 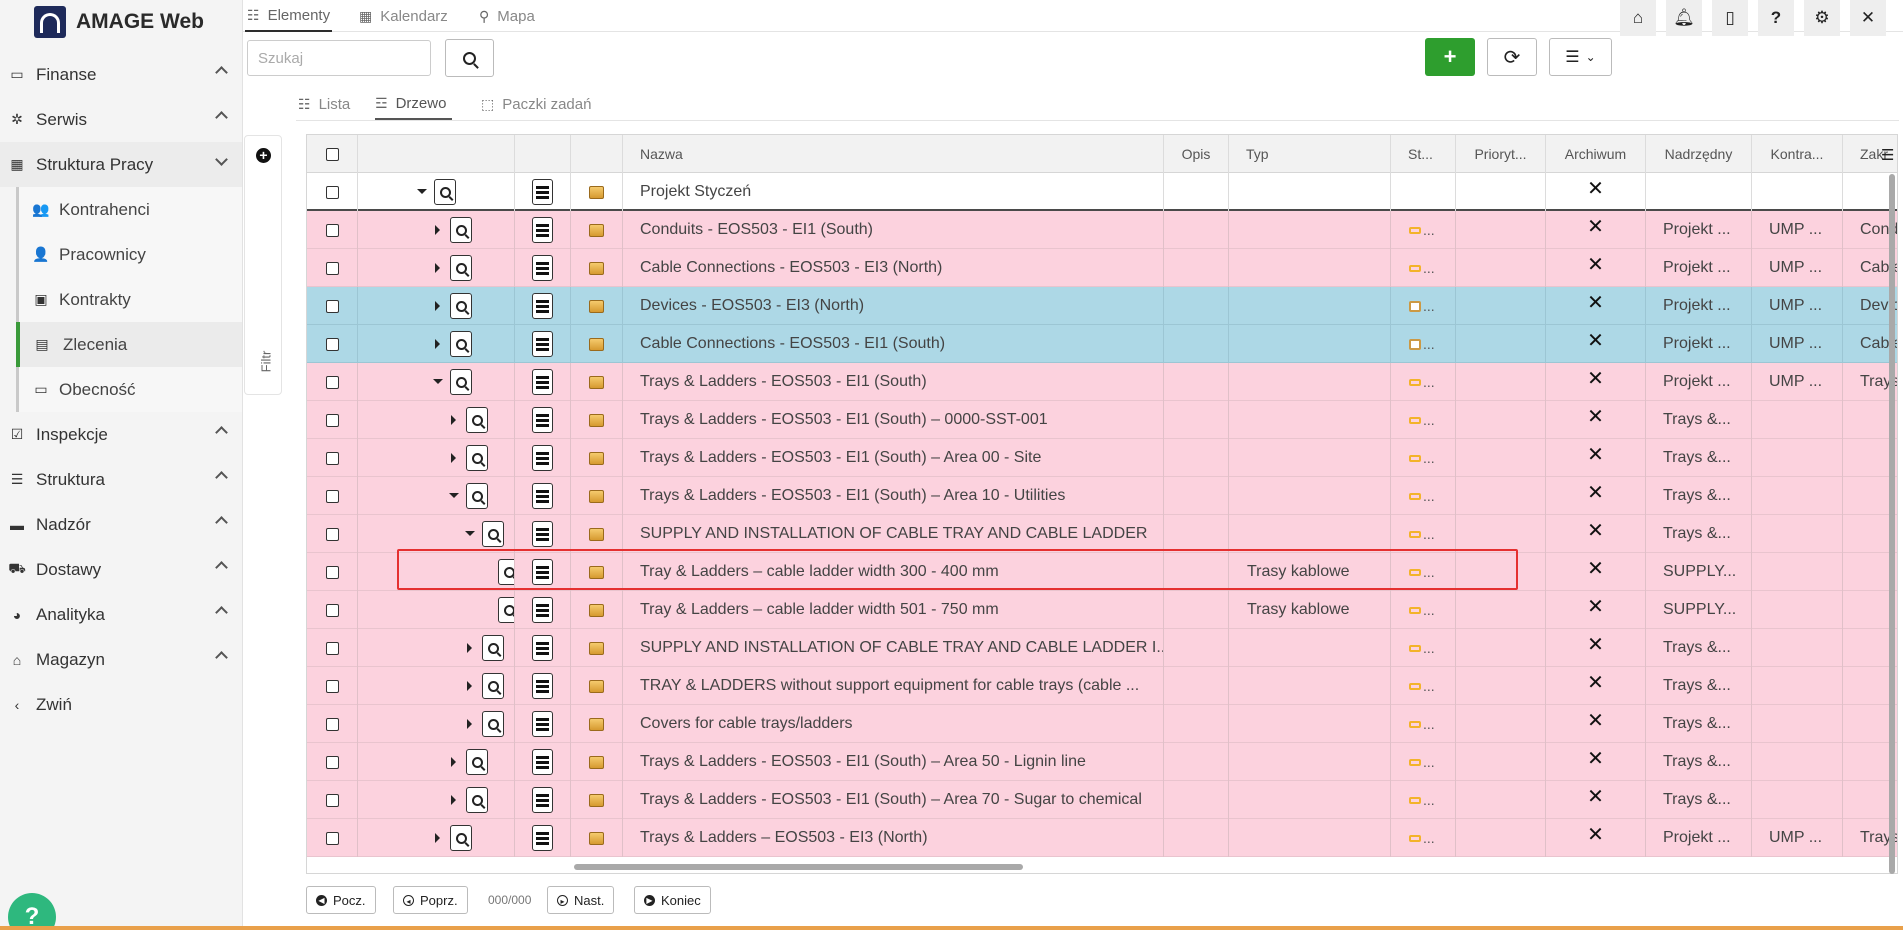 I want to click on add-filter-icon: +, so click(x=263, y=155).